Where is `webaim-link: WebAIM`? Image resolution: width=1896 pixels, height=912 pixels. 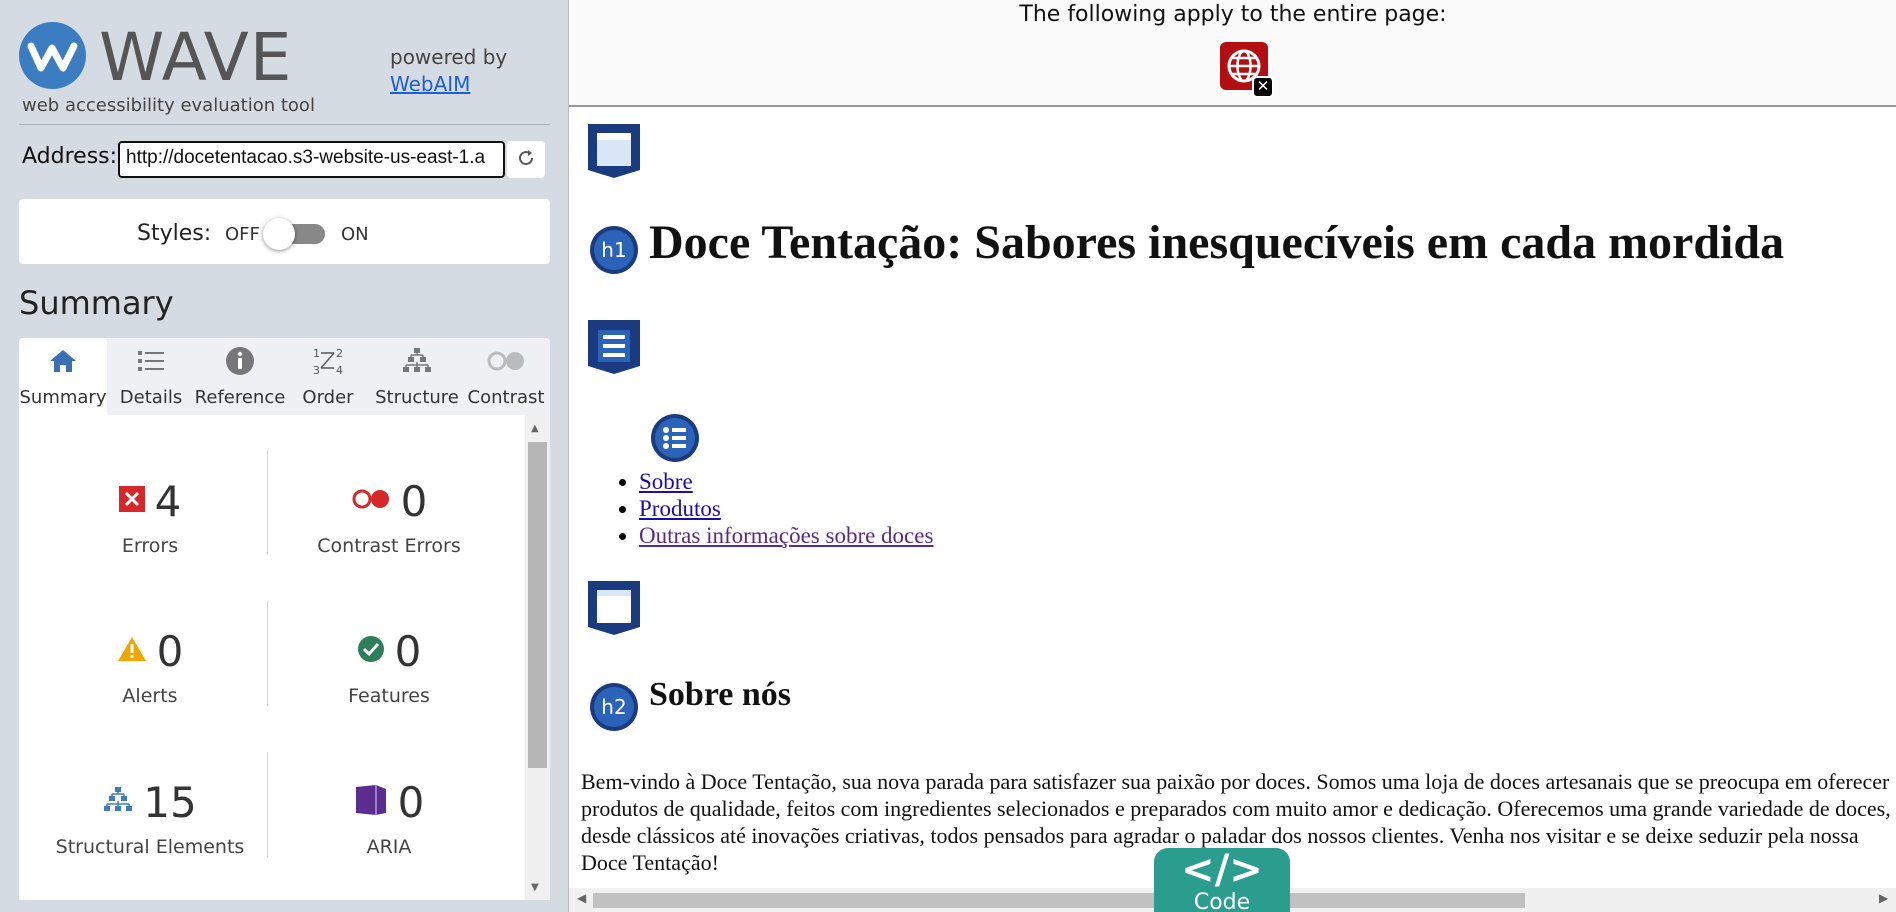
webaim-link: WebAIM is located at coordinates (430, 84).